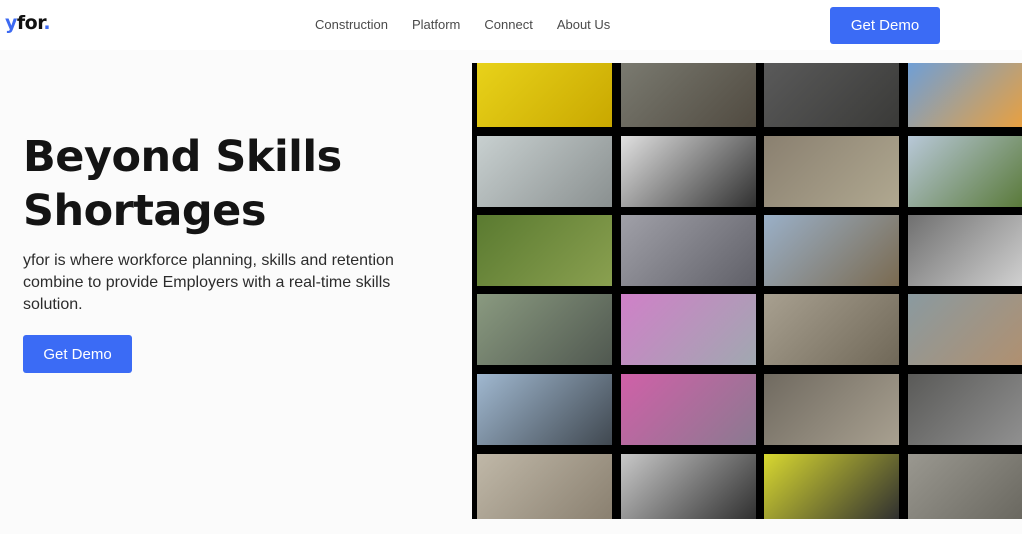 Image resolution: width=1022 pixels, height=534 pixels. Describe the element at coordinates (544, 250) in the screenshot. I see `video-tile-trees-and-foliage` at that location.